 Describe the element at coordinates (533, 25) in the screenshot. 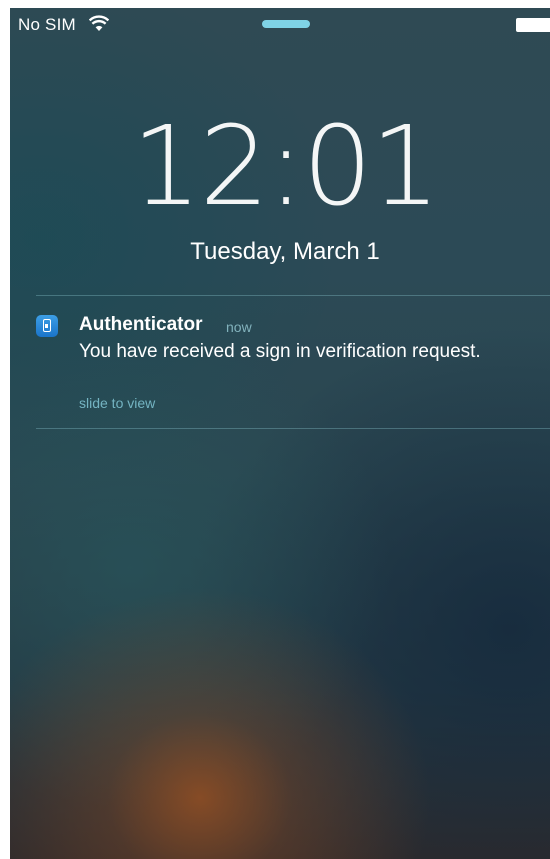

I see `battery-icon` at that location.